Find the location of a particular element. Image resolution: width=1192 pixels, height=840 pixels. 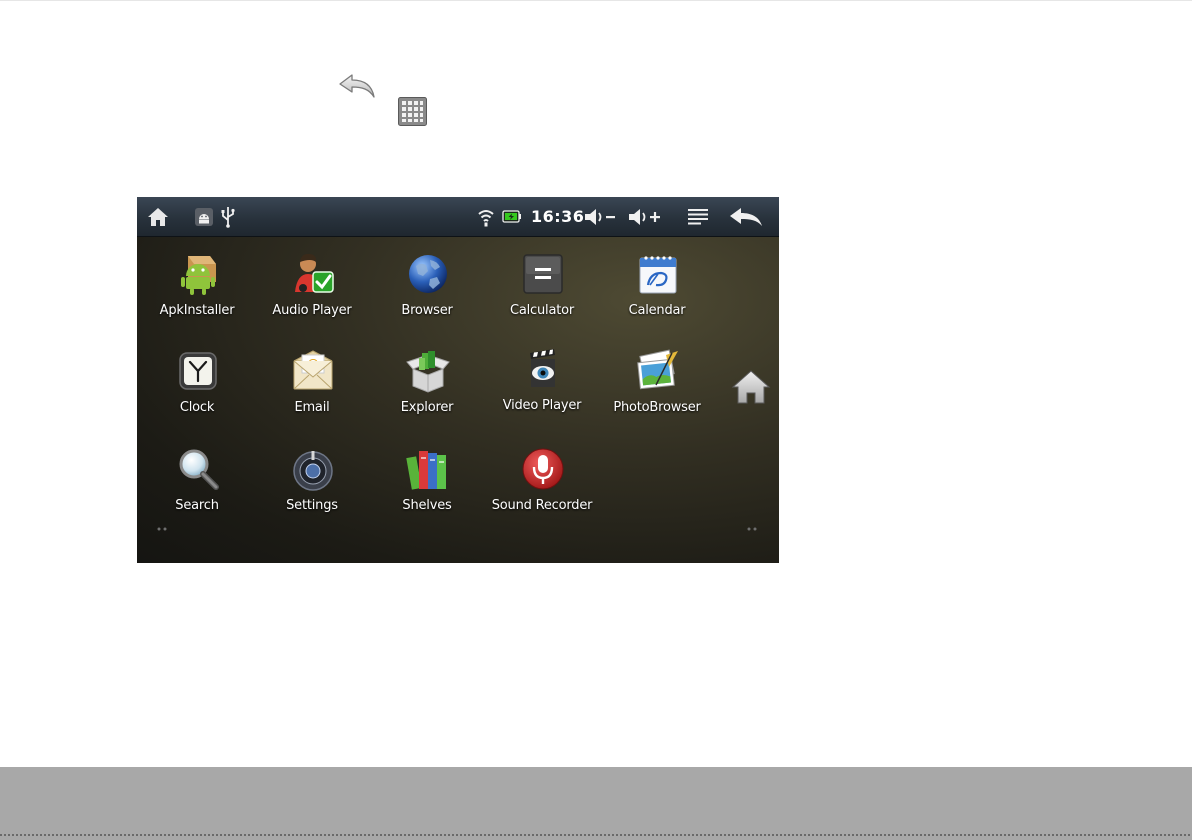

menu-icon is located at coordinates (698, 217).